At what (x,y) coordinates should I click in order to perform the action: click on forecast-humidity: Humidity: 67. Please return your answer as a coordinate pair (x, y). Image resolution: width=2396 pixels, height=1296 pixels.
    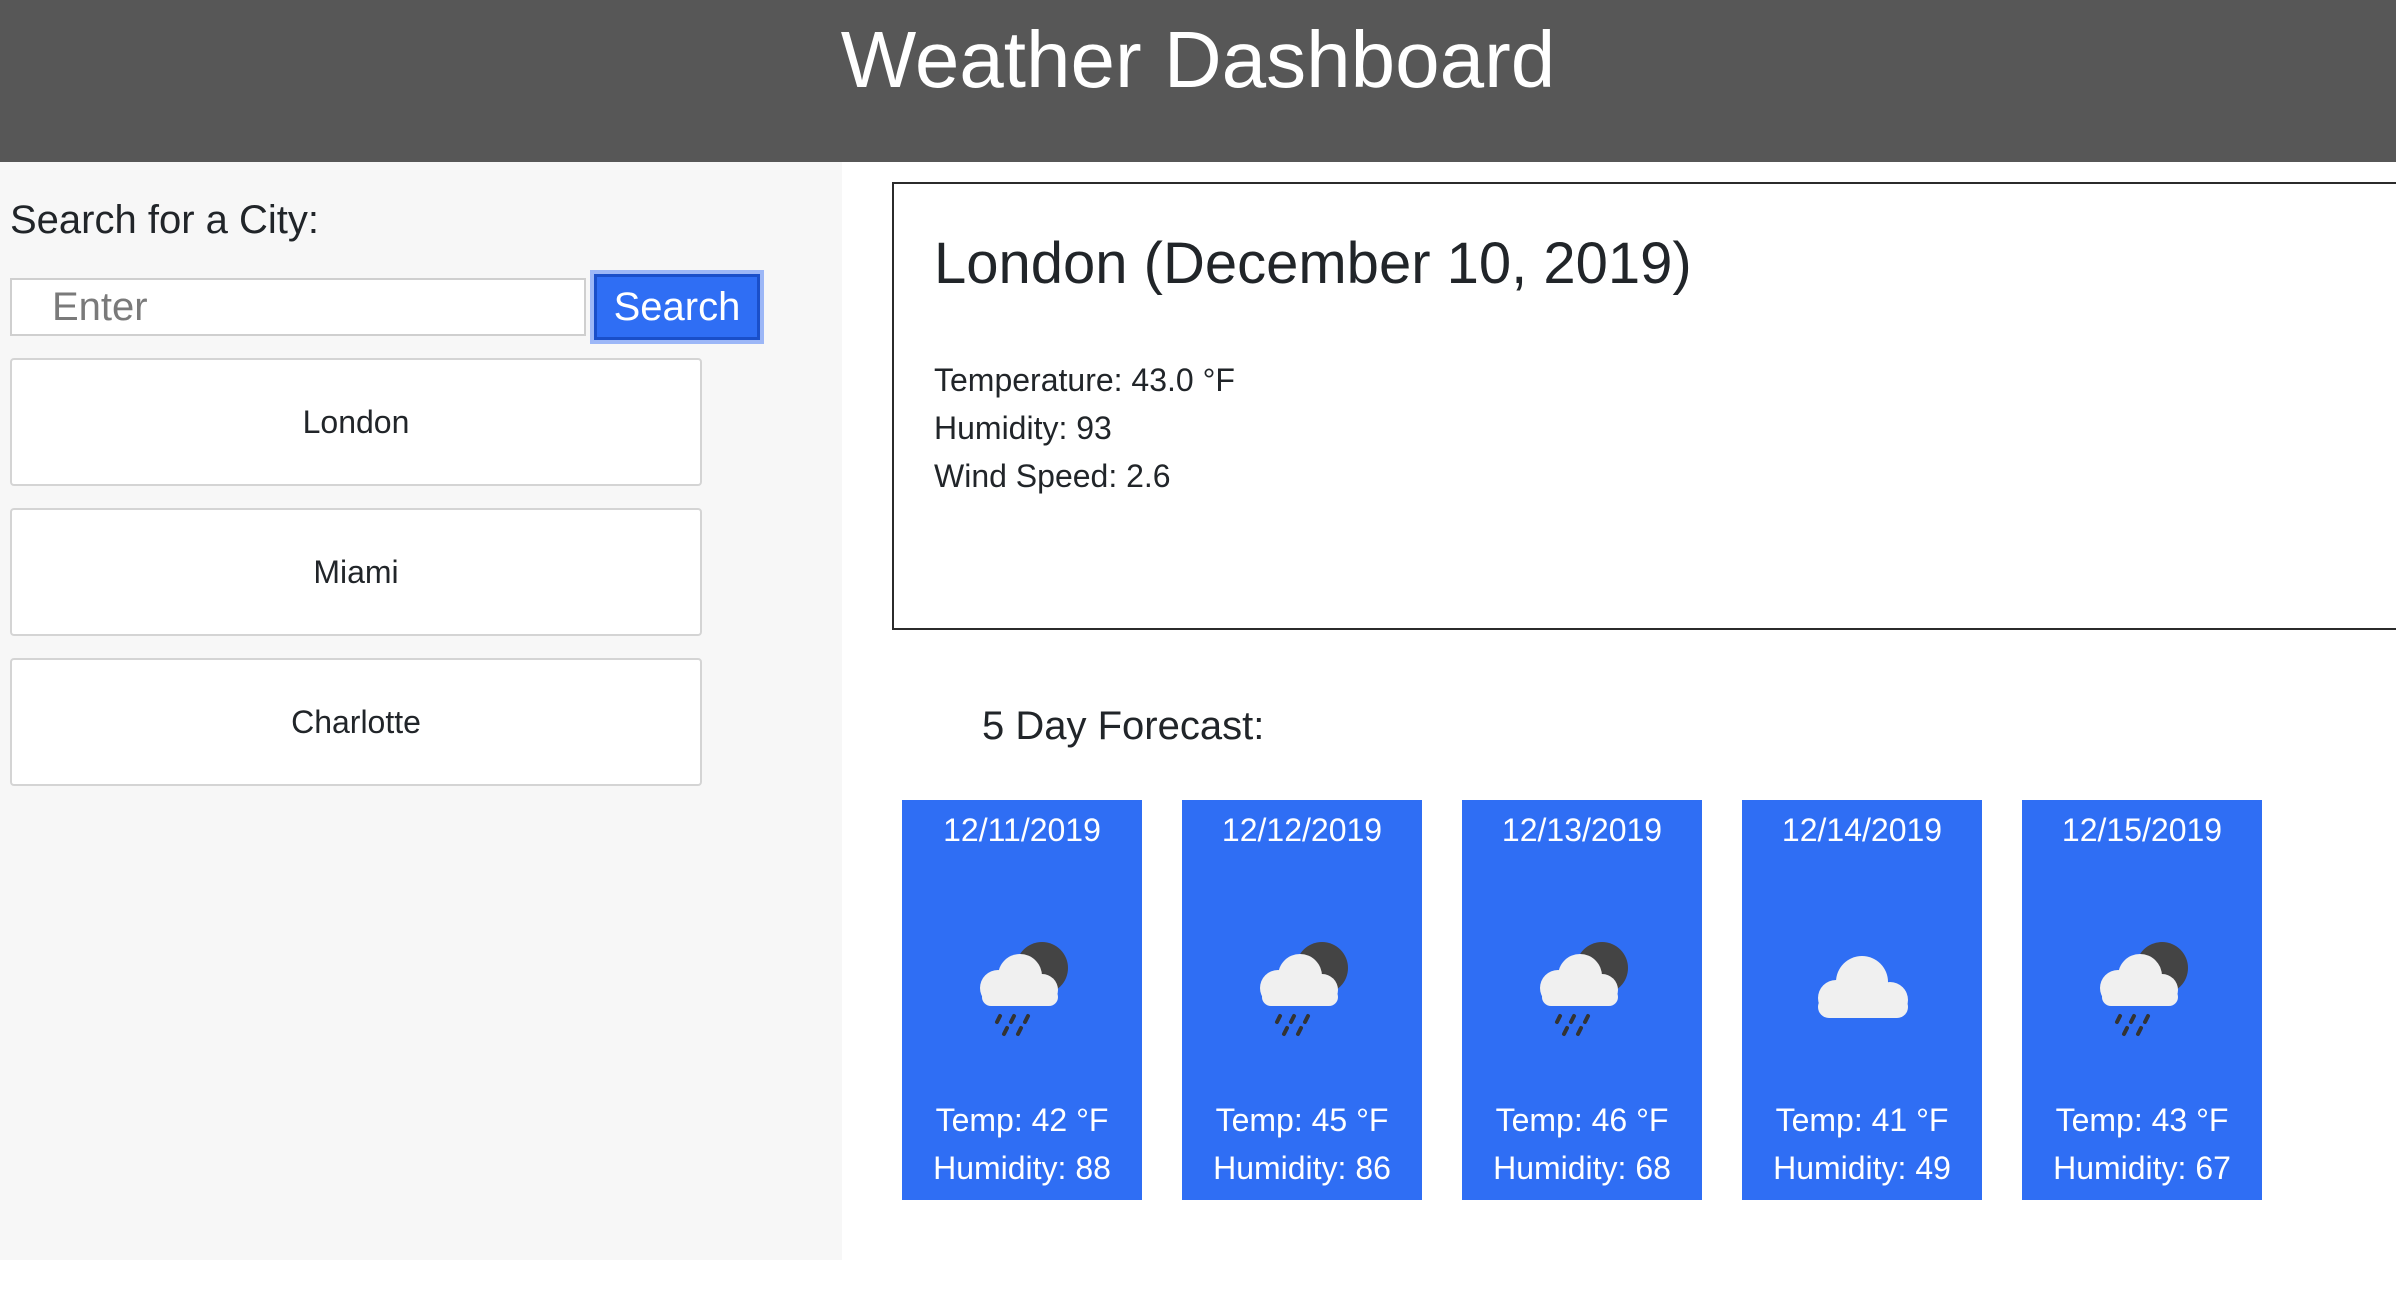
    Looking at the image, I should click on (2142, 1168).